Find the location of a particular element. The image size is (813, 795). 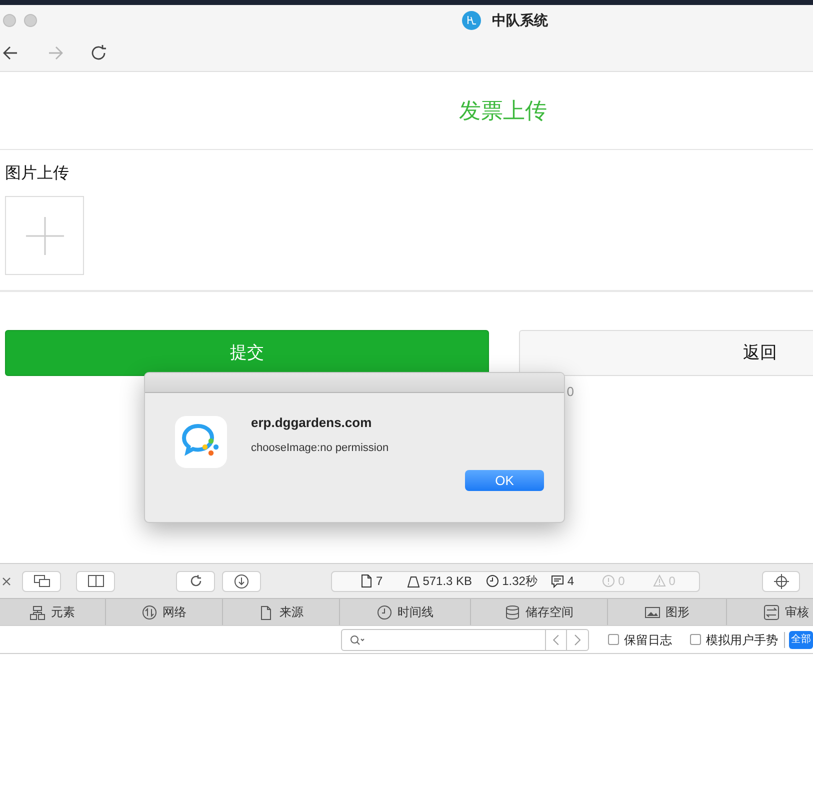

stat-value: 7 is located at coordinates (379, 581).